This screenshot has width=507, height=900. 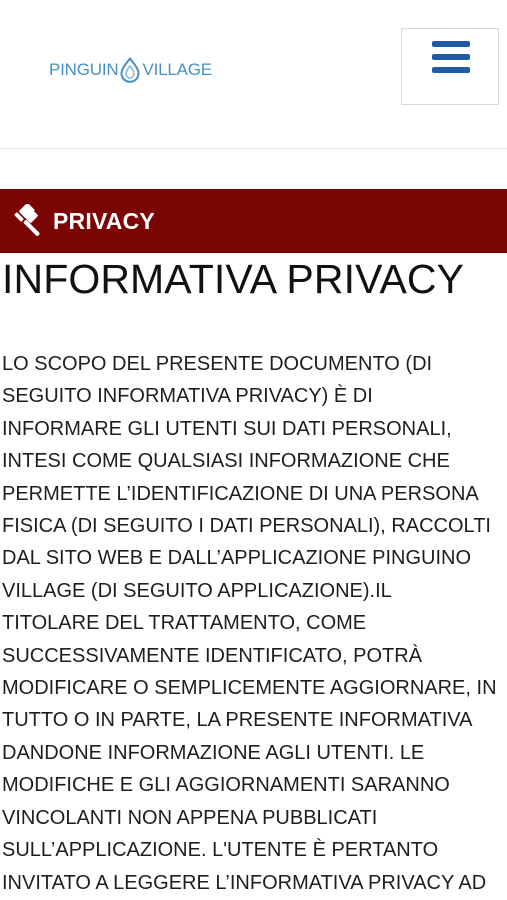 I want to click on pinguino-village-logo: PINGUIN VILLAGE, so click(x=130, y=70).